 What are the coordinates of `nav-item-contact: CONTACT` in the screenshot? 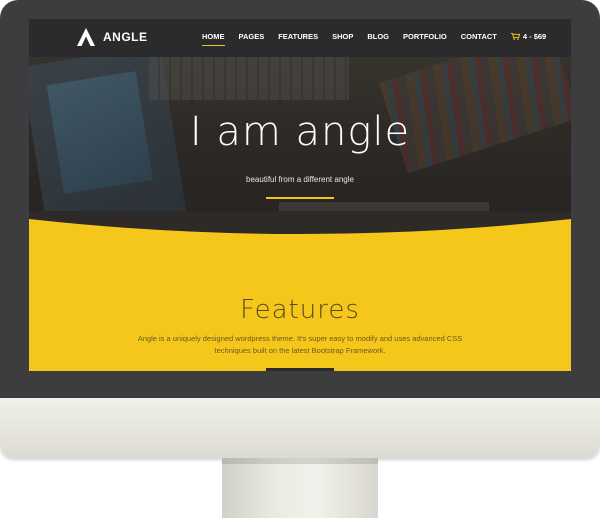 It's located at (479, 36).